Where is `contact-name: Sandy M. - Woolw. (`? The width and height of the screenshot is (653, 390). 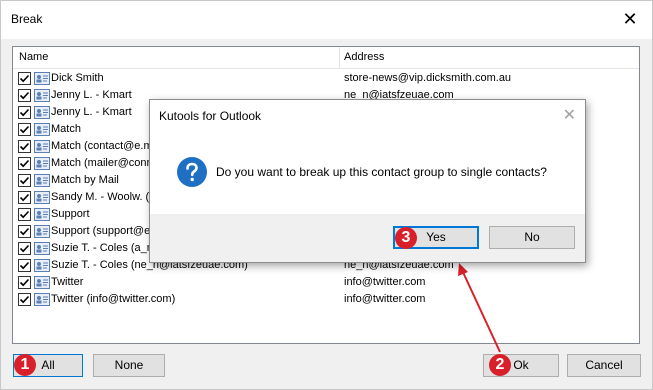
contact-name: Sandy M. - Woolw. ( is located at coordinates (100, 197).